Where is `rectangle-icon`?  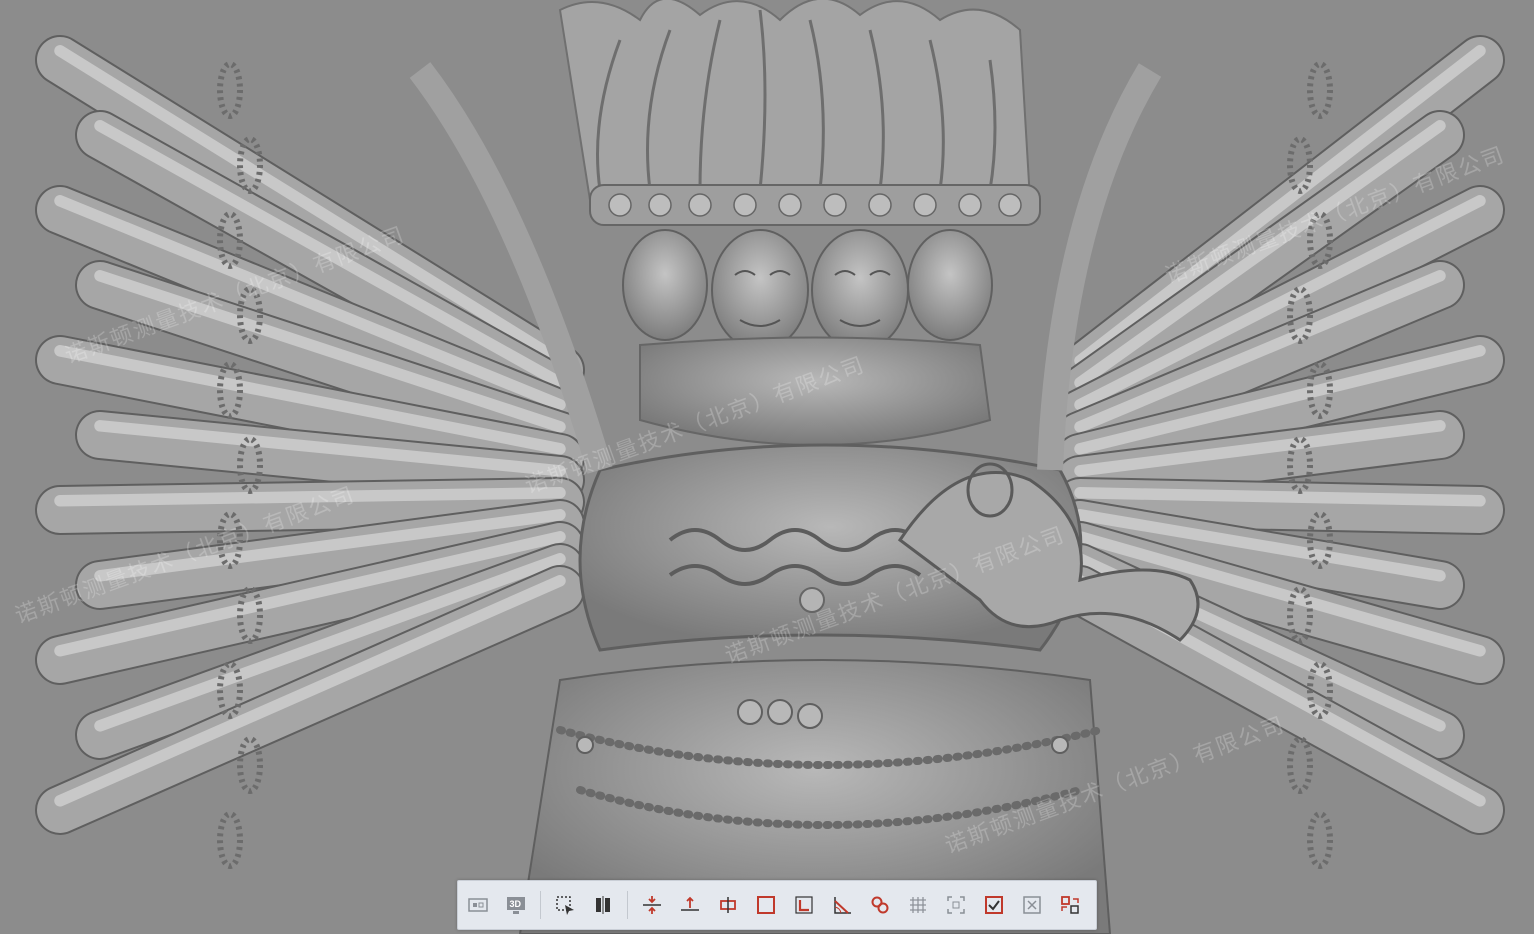
rectangle-icon is located at coordinates (766, 905).